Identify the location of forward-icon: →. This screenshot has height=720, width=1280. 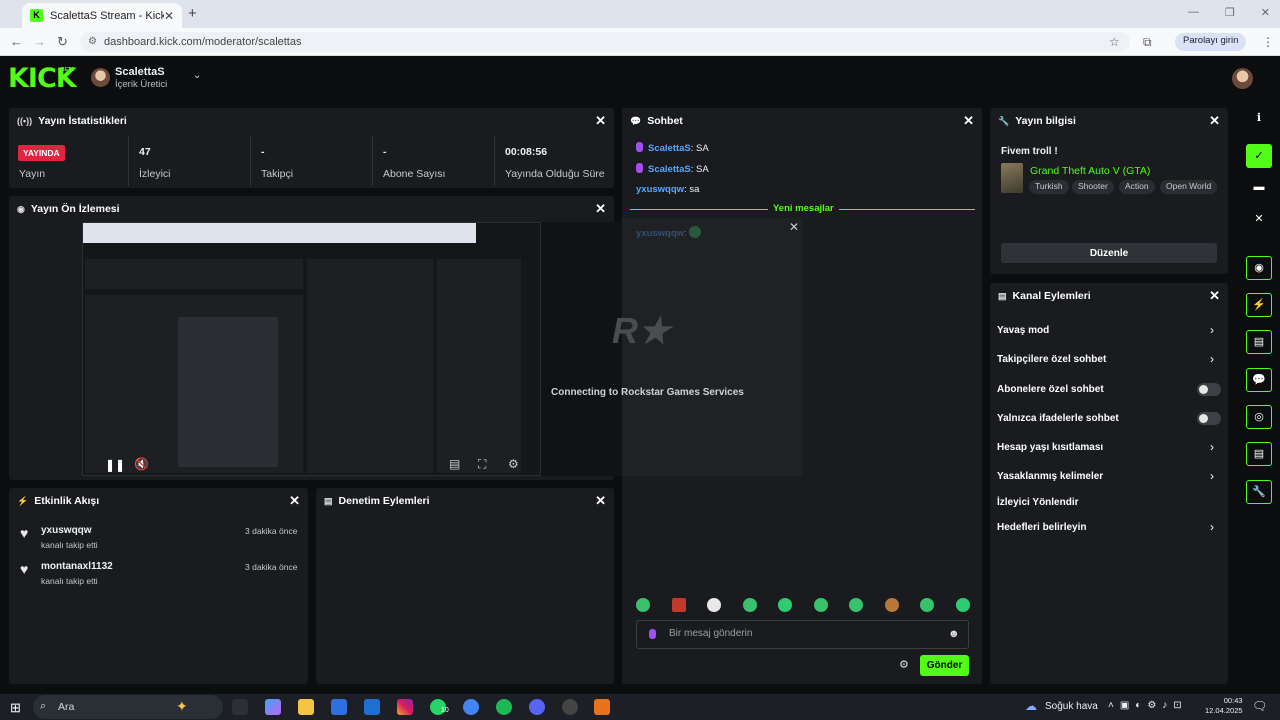
(39, 41).